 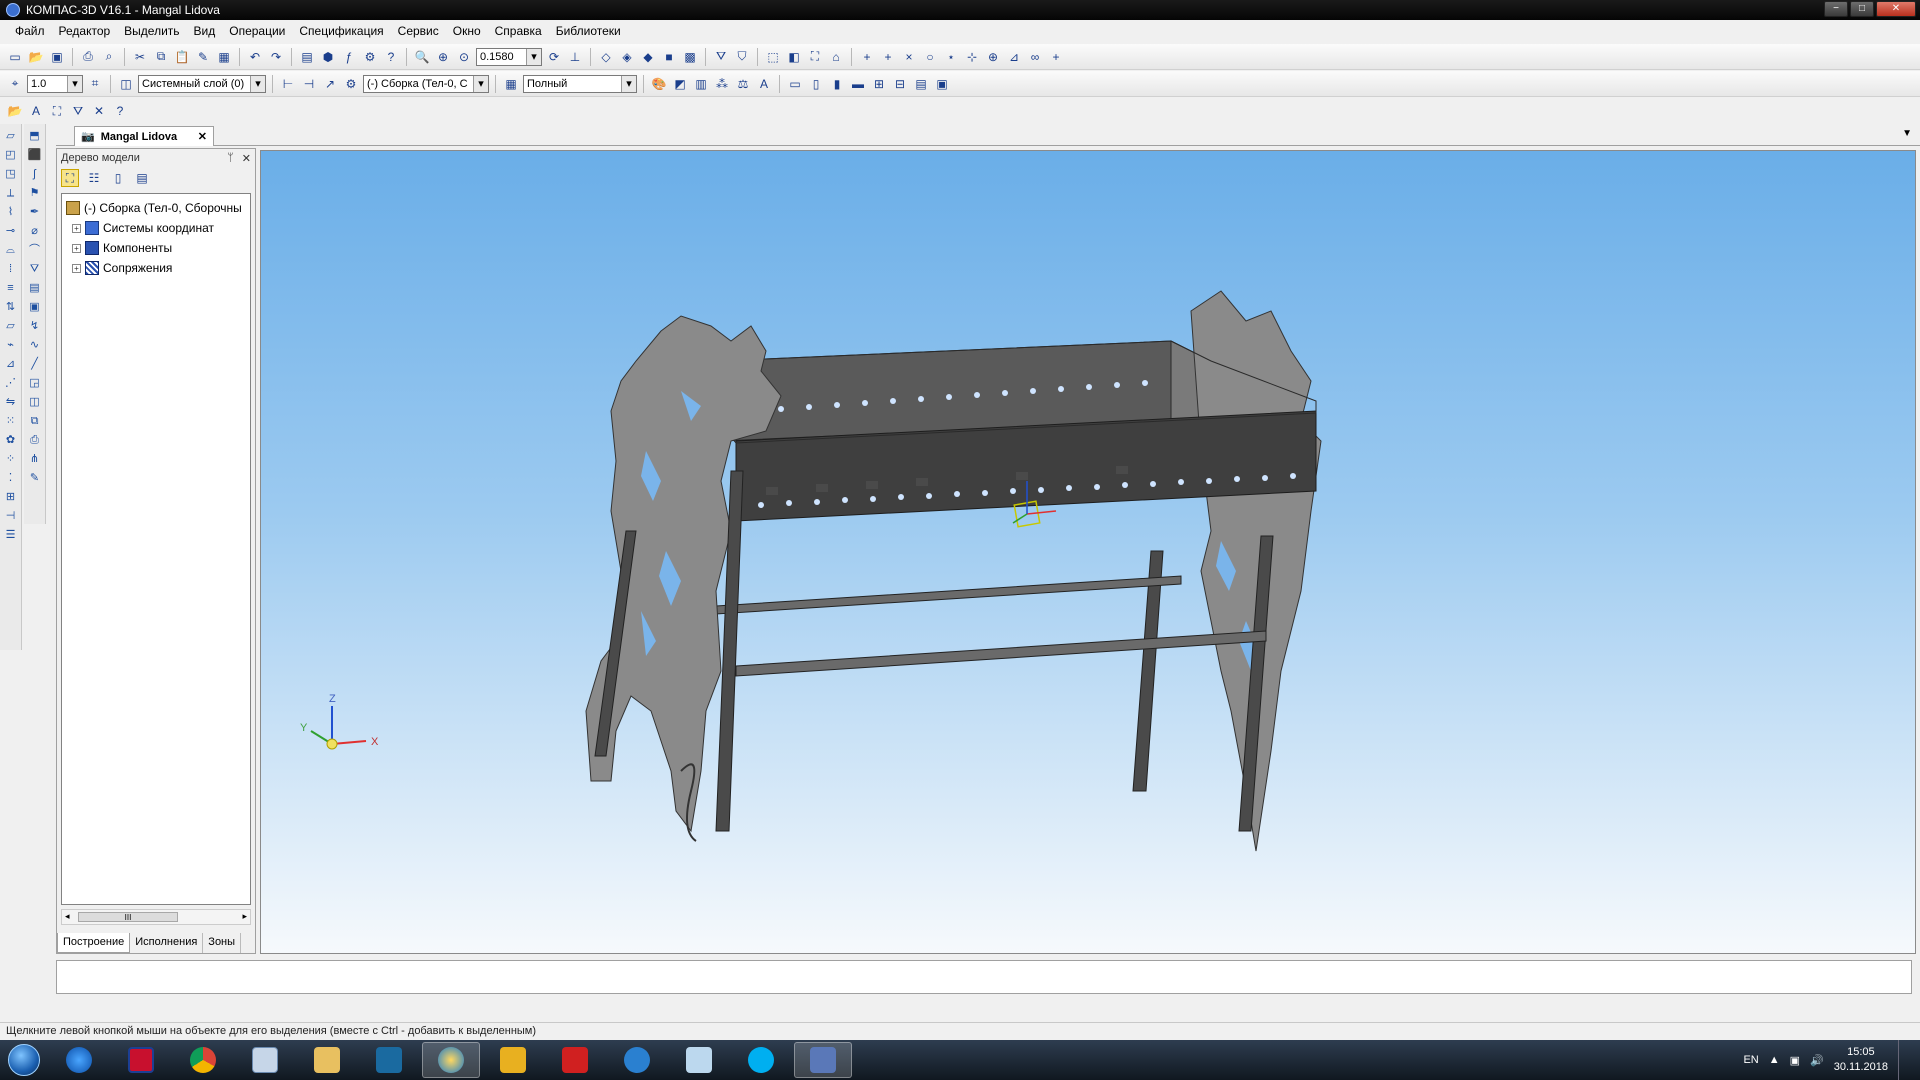 I want to click on snap-icon: ⬚, so click(x=773, y=57).